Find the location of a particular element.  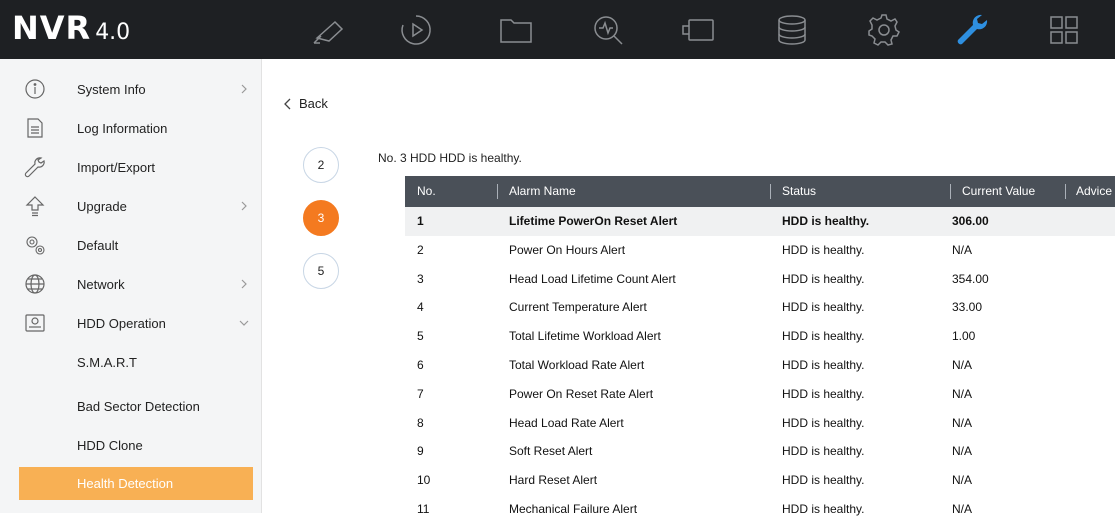

health-summary: No. 3 HDD HDD is healthy. is located at coordinates (450, 158).